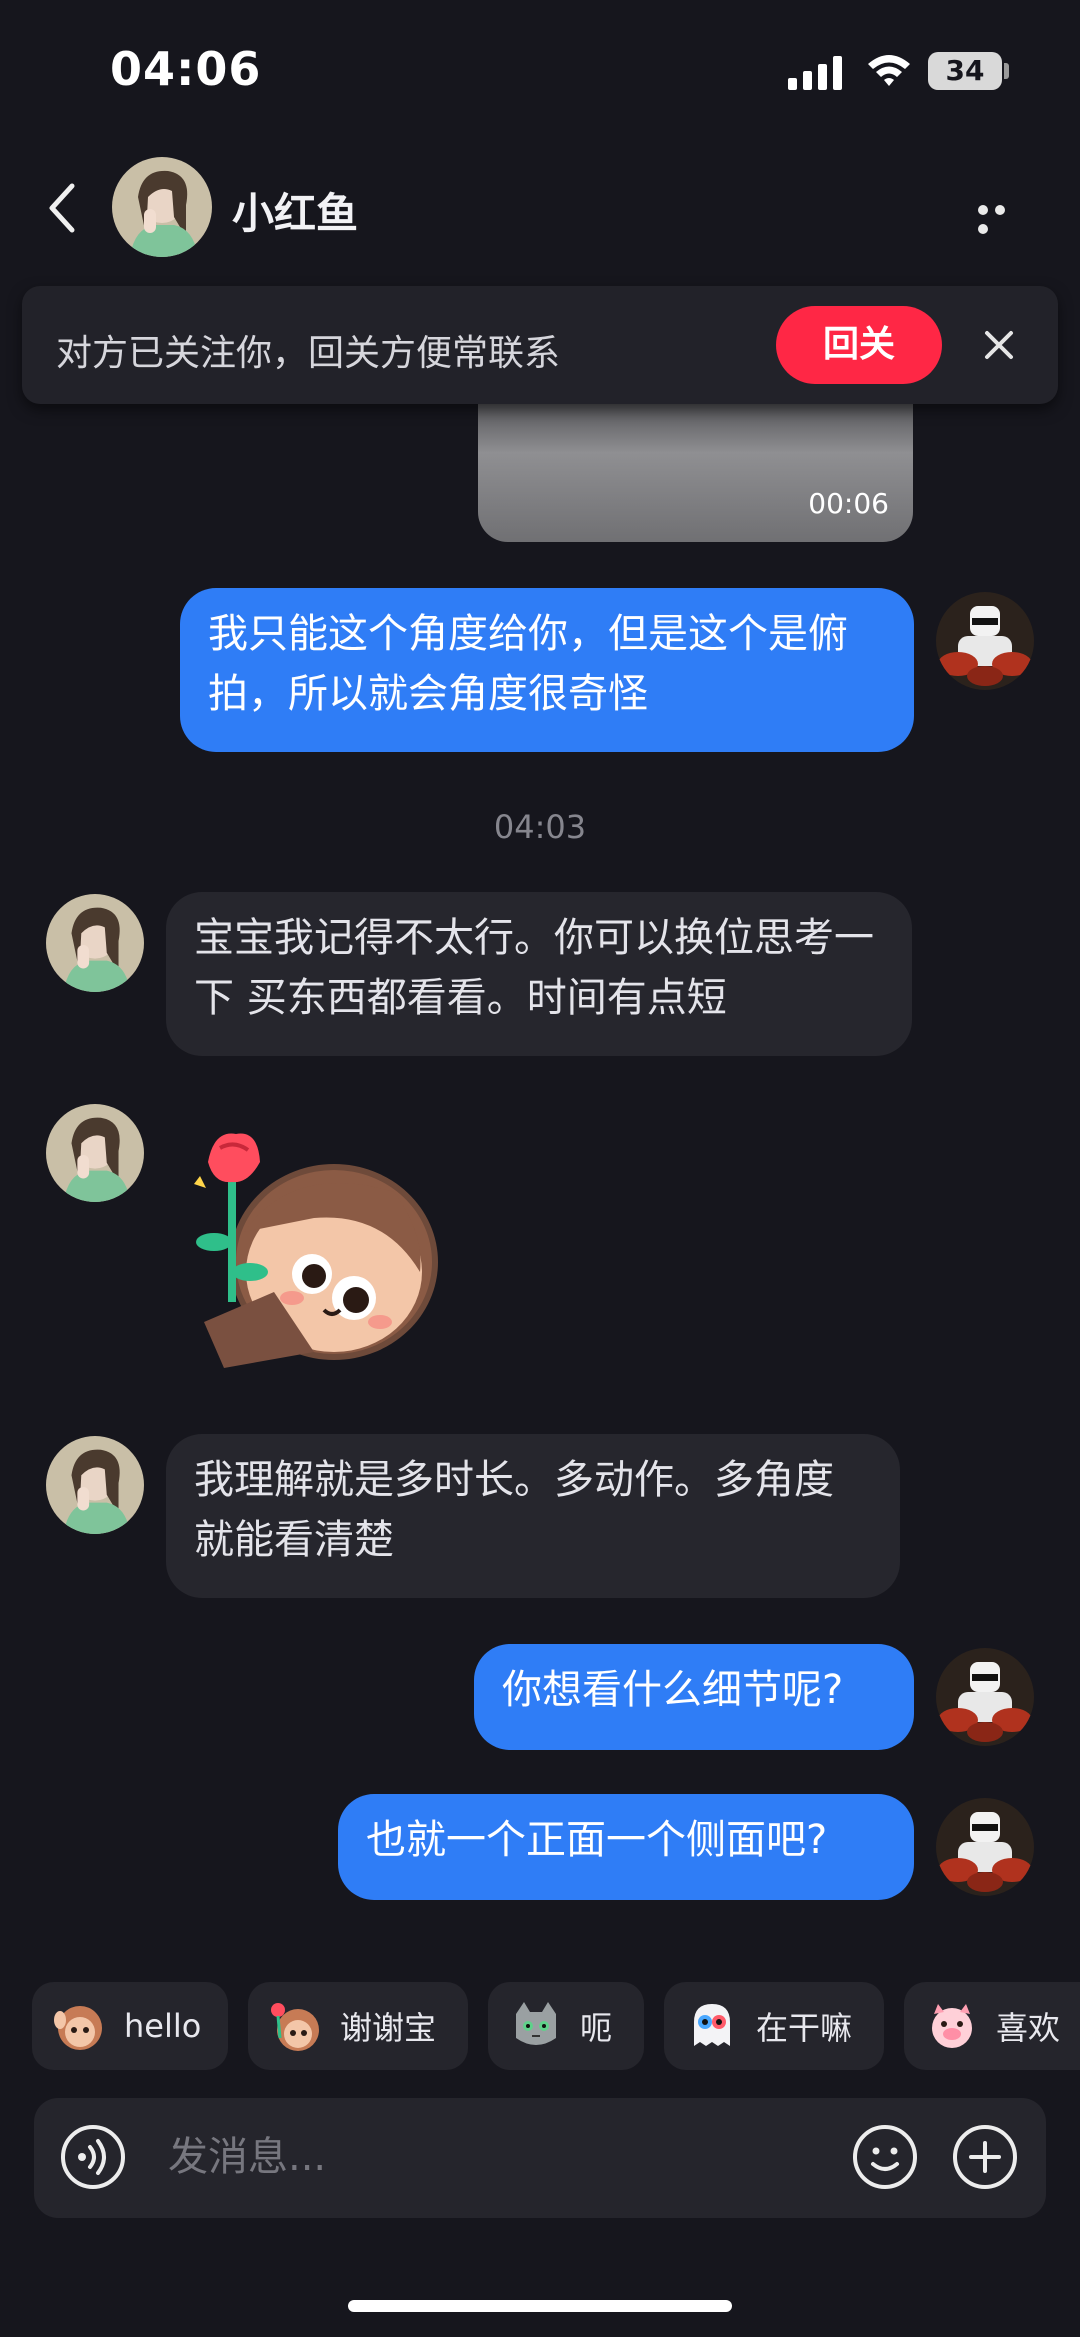 This screenshot has height=2337, width=1080. I want to click on quick-reply-label: 喜欢, so click(1028, 2028).